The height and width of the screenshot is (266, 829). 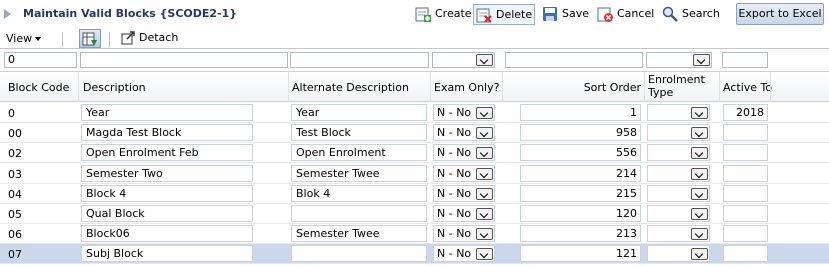 I want to click on delete-button: Delete, so click(x=504, y=14).